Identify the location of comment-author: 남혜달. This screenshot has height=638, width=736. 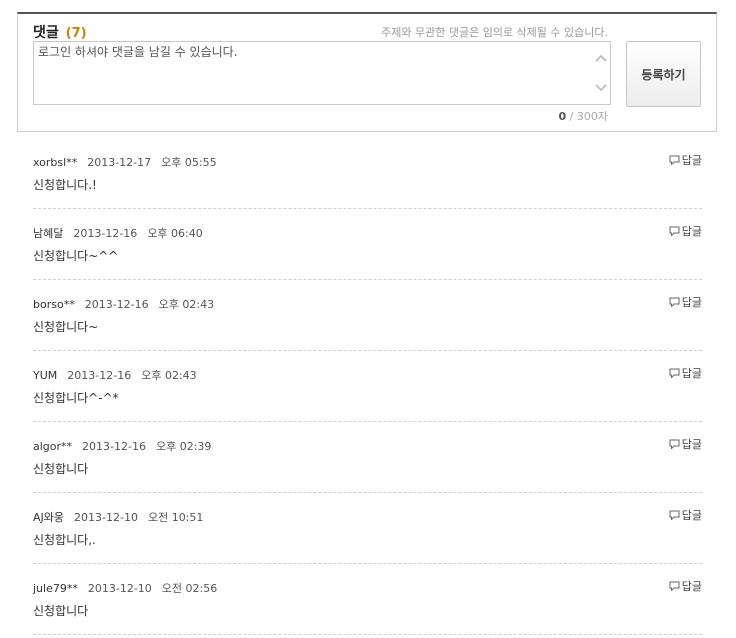
(48, 233).